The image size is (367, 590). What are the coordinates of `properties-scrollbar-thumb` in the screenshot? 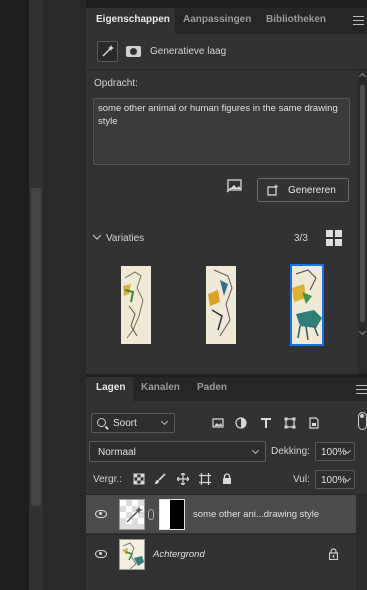 It's located at (362, 203).